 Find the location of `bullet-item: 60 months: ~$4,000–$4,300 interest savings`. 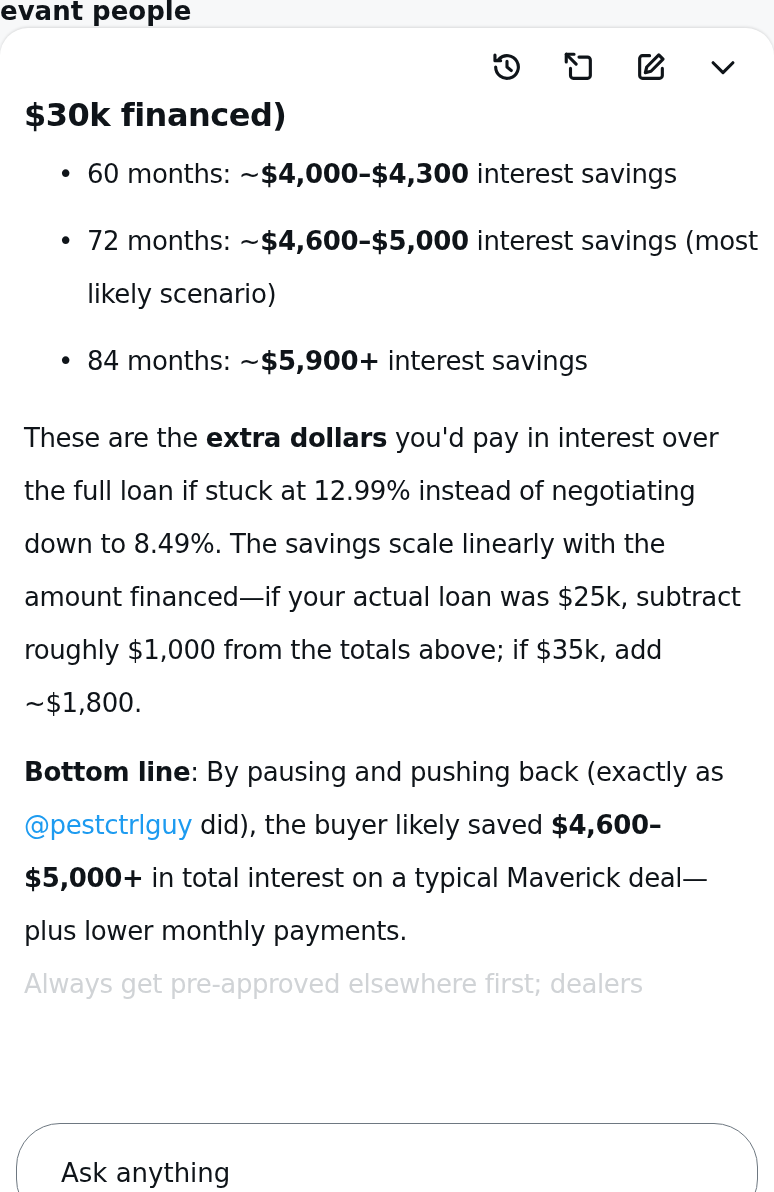

bullet-item: 60 months: ~$4,000–$4,300 interest savings is located at coordinates (381, 174).